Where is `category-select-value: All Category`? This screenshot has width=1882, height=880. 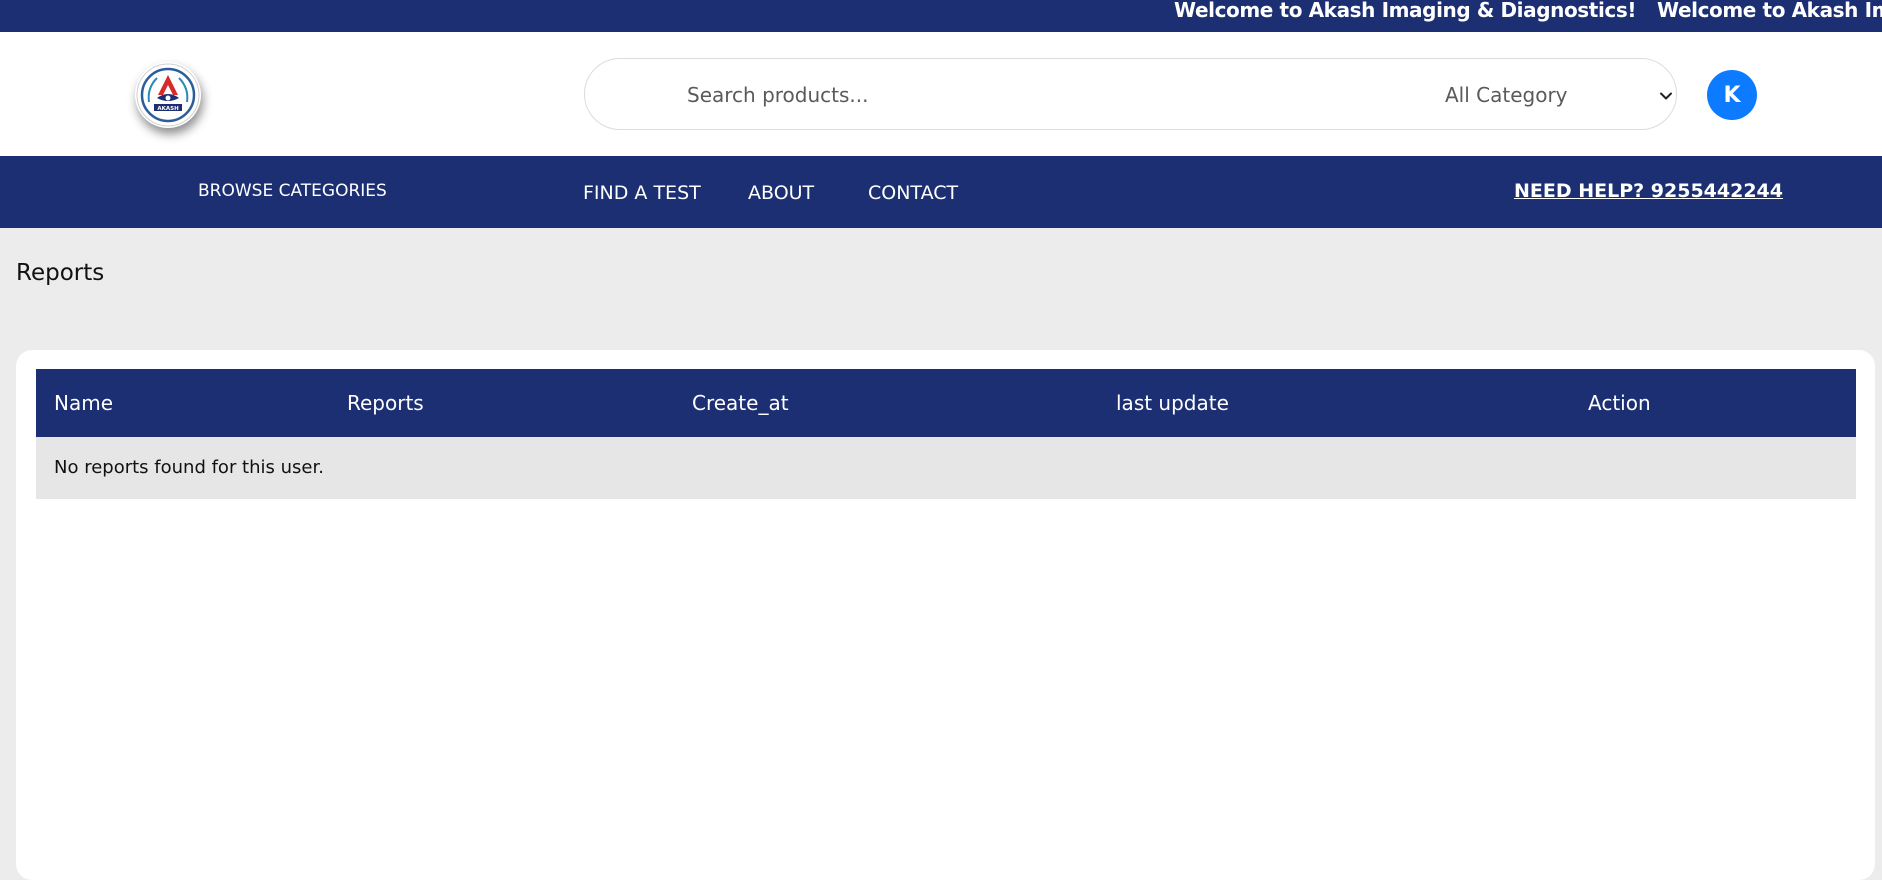 category-select-value: All Category is located at coordinates (1506, 95).